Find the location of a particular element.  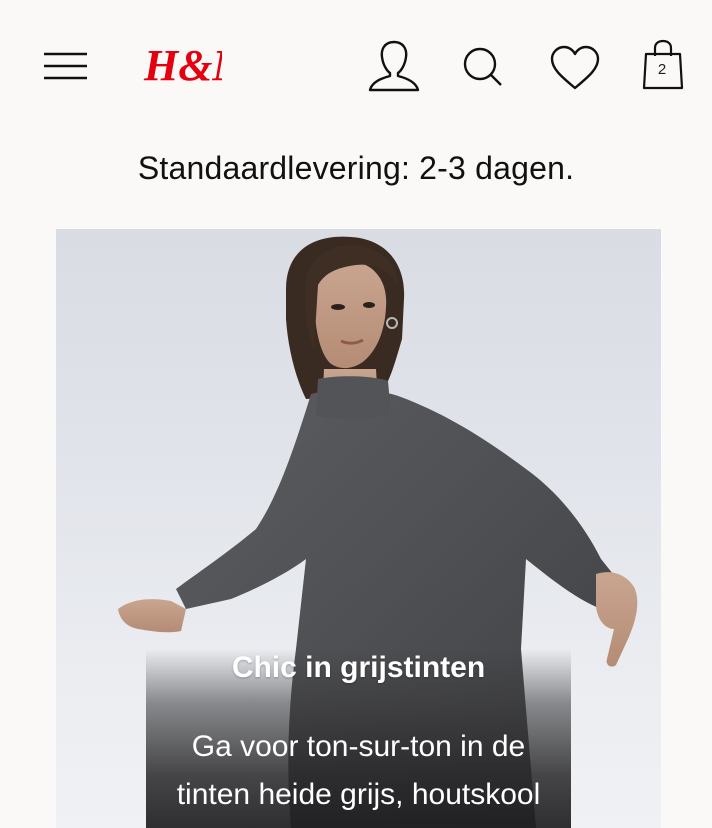

hero-description-line-2: tinten heide grijs, houtskool is located at coordinates (358, 794).